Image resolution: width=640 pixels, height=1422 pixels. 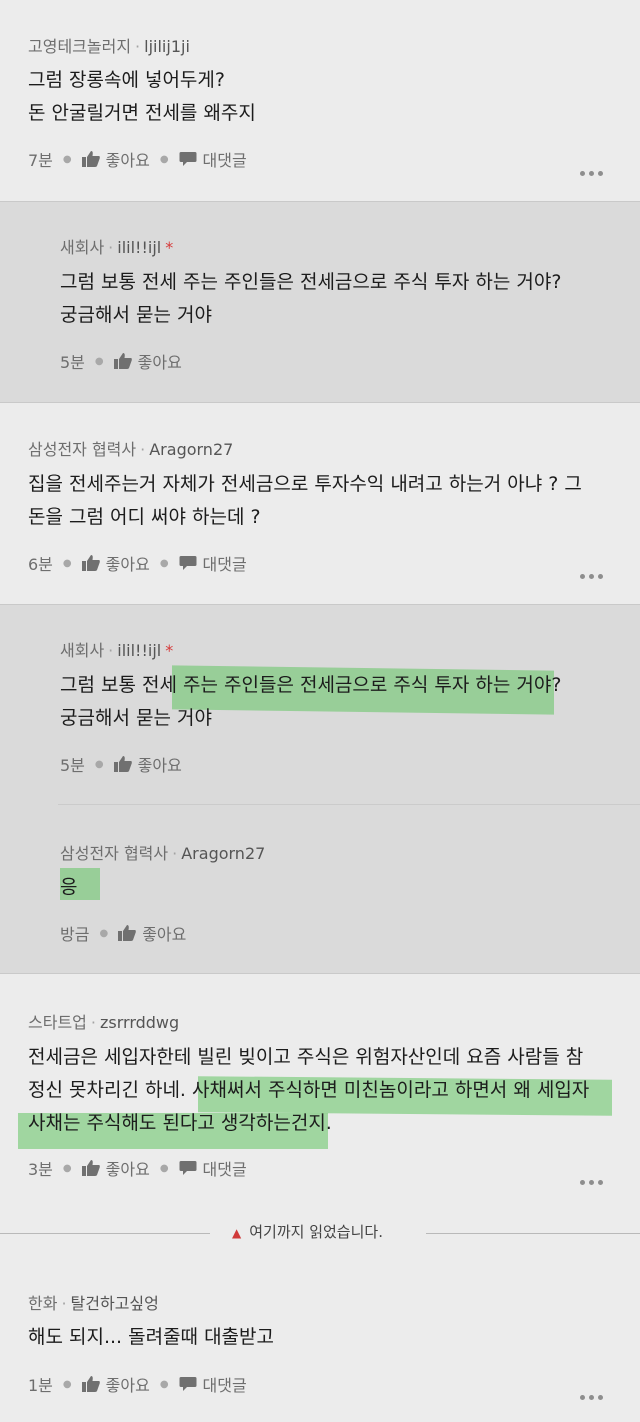 I want to click on comment-text: 해도 되지... 돌려줄때 대출받고, so click(x=151, y=1337).